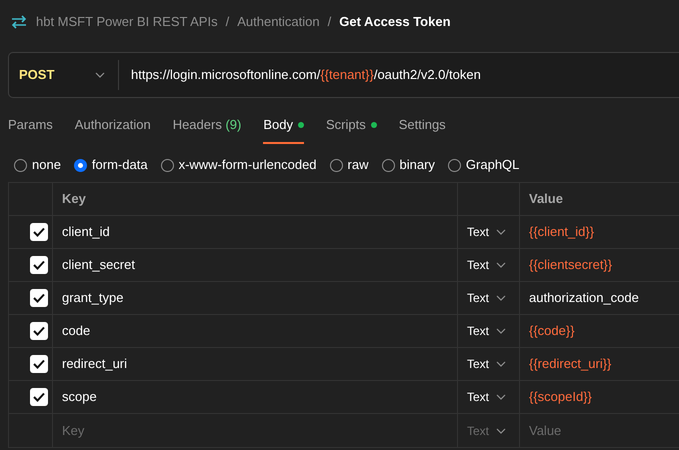  What do you see at coordinates (98, 265) in the screenshot?
I see `key-cell: client_secret` at bounding box center [98, 265].